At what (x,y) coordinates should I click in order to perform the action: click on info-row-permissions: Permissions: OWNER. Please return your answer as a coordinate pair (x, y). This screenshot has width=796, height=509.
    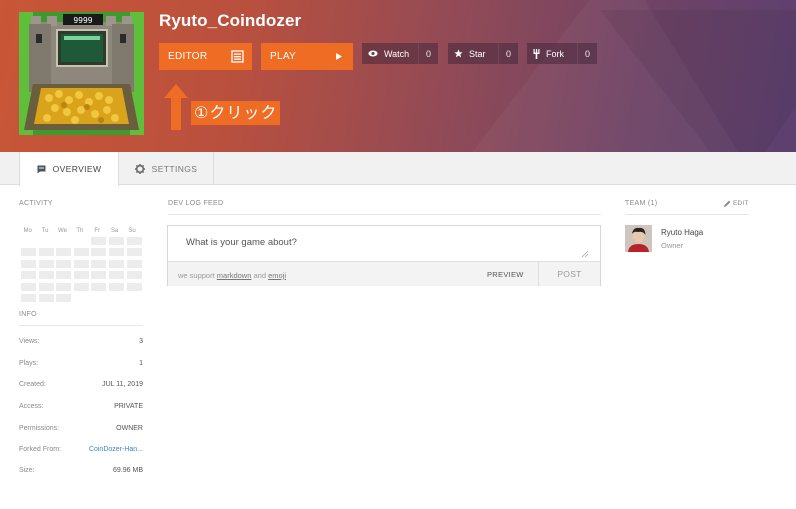
    Looking at the image, I should click on (81, 428).